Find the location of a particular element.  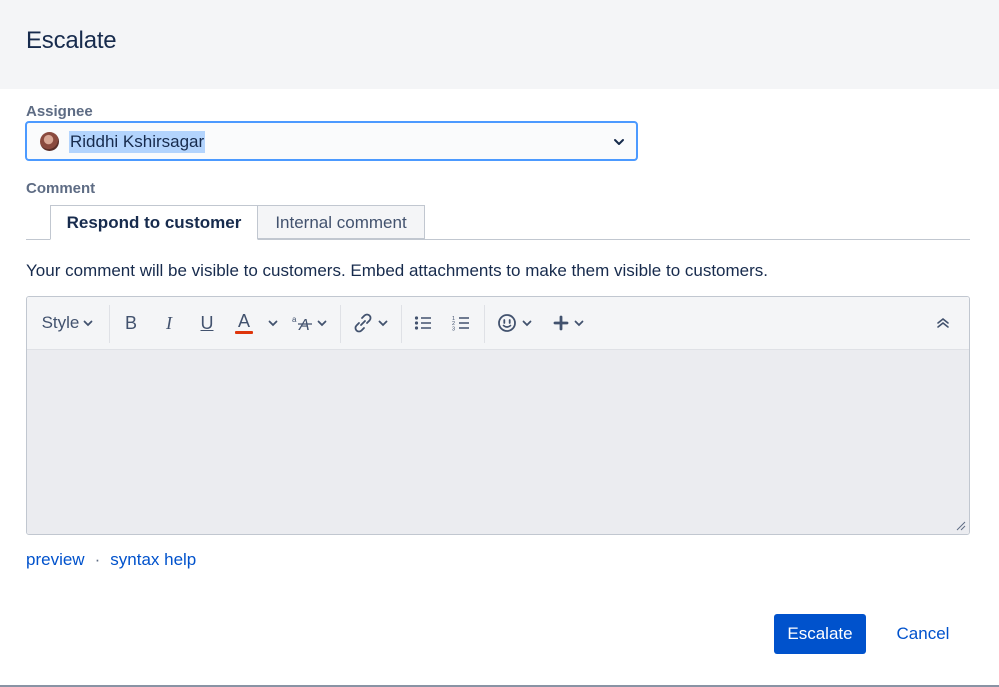

dialog-header: Escalate is located at coordinates (499, 44).